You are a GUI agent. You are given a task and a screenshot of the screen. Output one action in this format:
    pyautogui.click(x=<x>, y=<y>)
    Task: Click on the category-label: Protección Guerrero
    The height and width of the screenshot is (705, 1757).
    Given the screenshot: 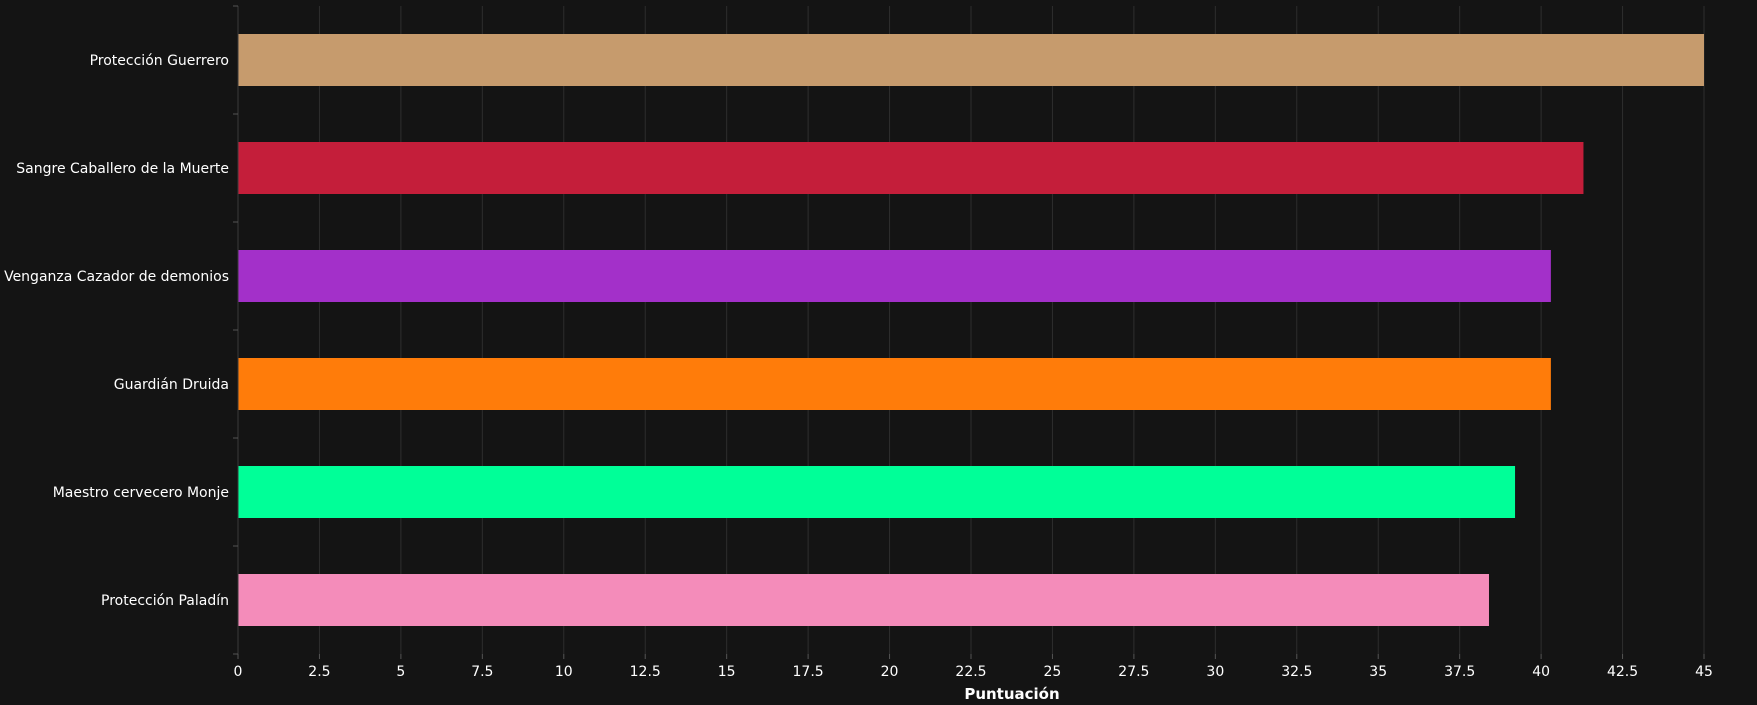 What is the action you would take?
    pyautogui.click(x=159, y=61)
    